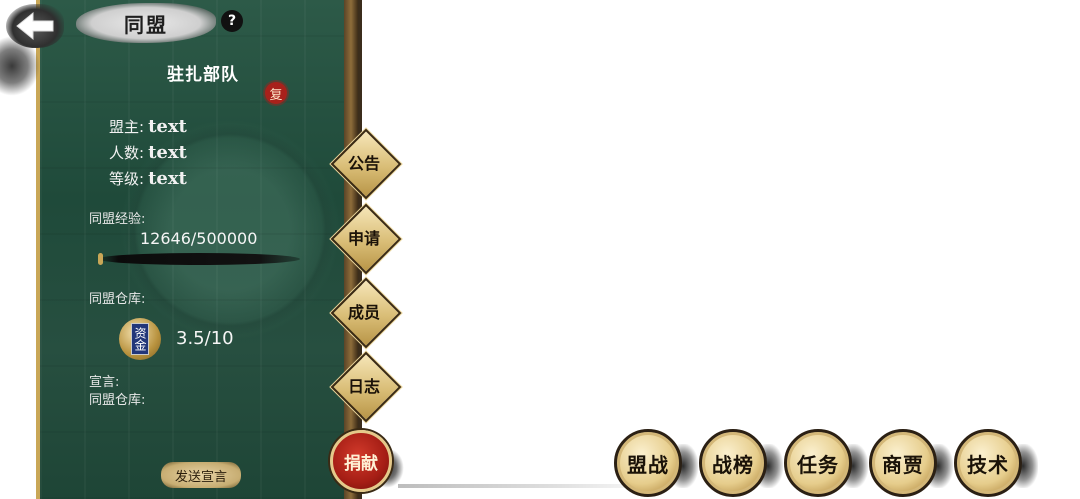 Image resolution: width=1080 pixels, height=499 pixels. What do you see at coordinates (232, 21) in the screenshot?
I see `help-button: ?` at bounding box center [232, 21].